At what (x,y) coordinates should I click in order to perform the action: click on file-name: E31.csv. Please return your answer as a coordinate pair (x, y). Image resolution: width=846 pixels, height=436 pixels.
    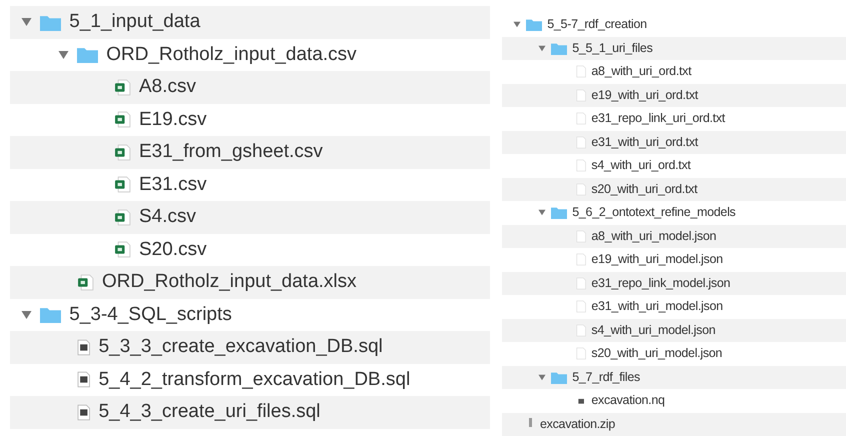
    Looking at the image, I should click on (173, 184).